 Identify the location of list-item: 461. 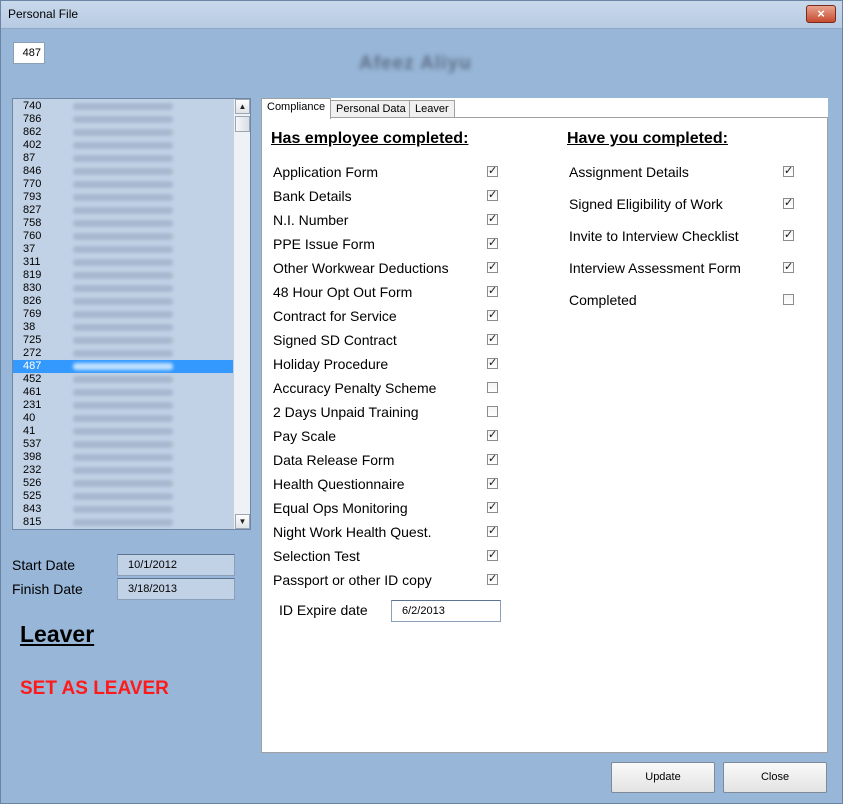
(123, 392).